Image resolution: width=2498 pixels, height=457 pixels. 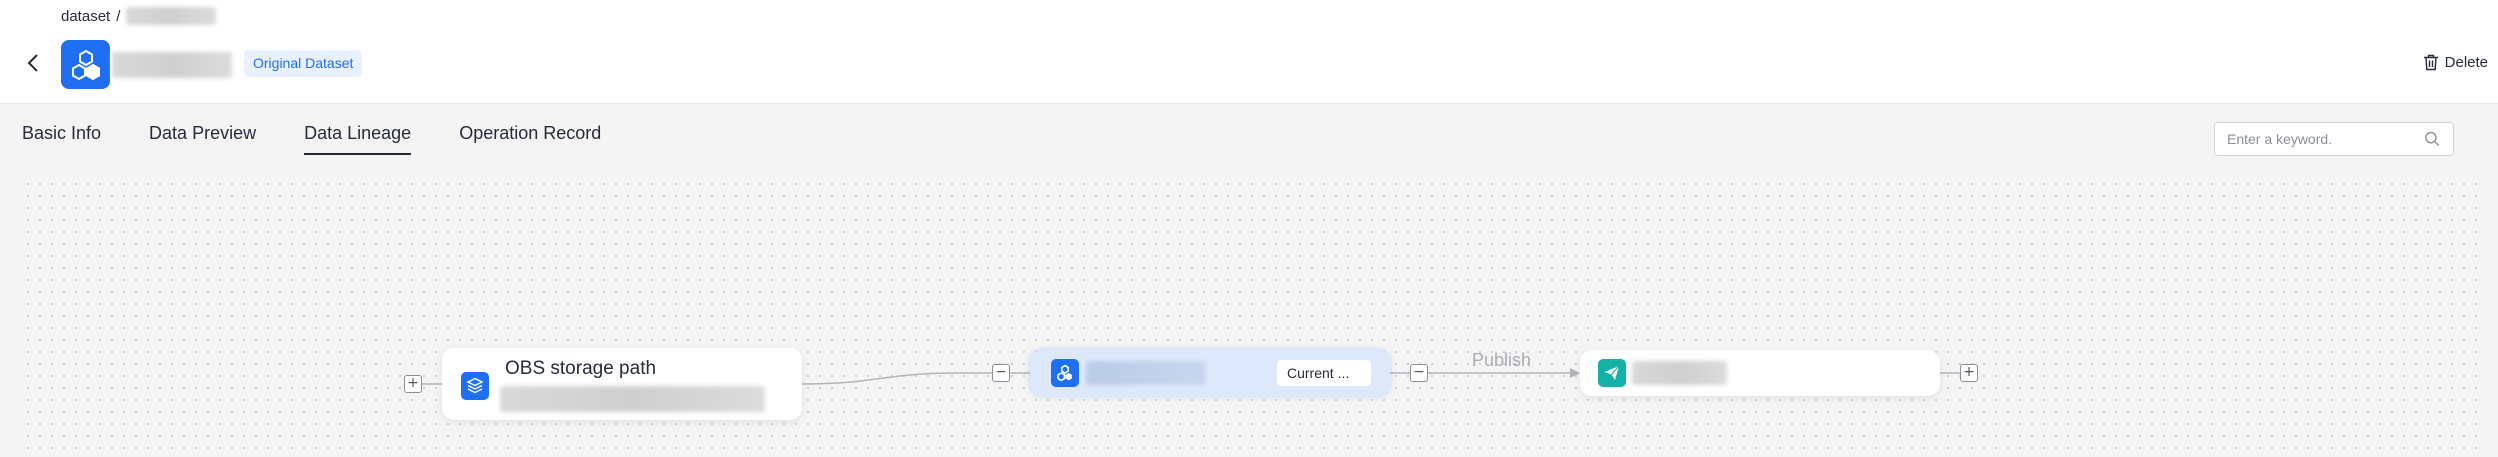 I want to click on tab-operation-record: Operation Record, so click(x=530, y=139).